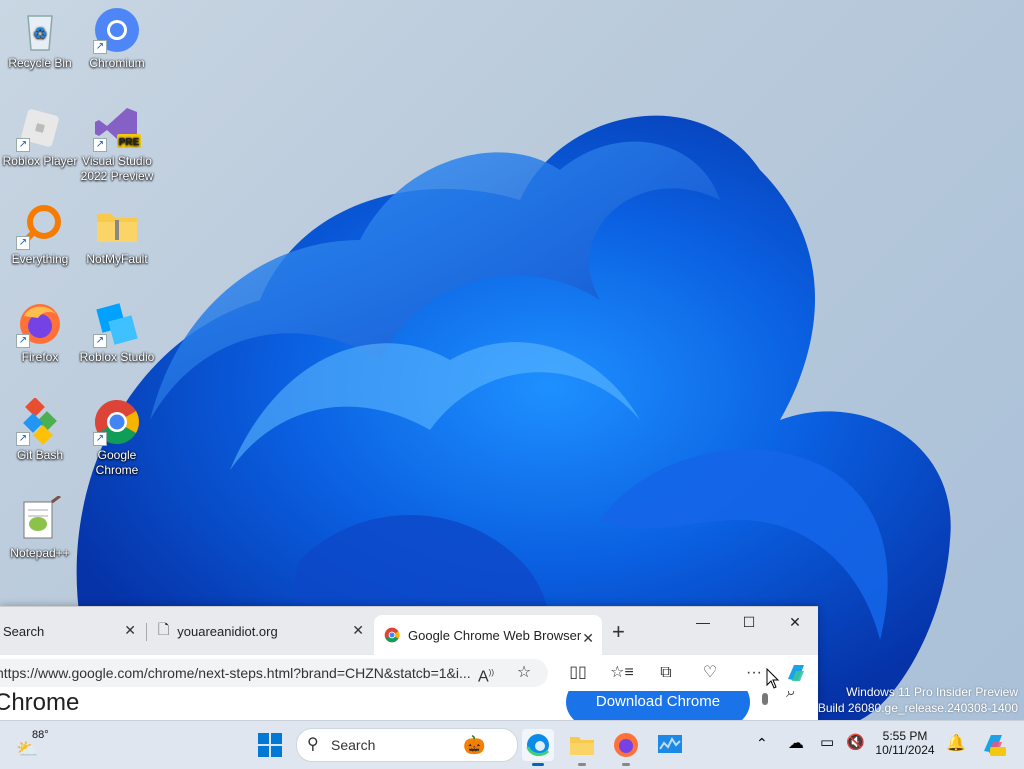  What do you see at coordinates (956, 743) in the screenshot?
I see `notification-bell-icon: 🔔` at bounding box center [956, 743].